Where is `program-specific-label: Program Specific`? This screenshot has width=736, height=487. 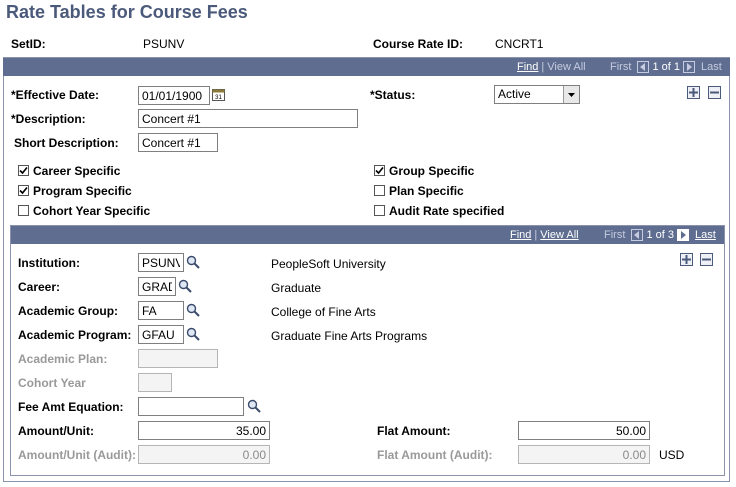
program-specific-label: Program Specific is located at coordinates (82, 191).